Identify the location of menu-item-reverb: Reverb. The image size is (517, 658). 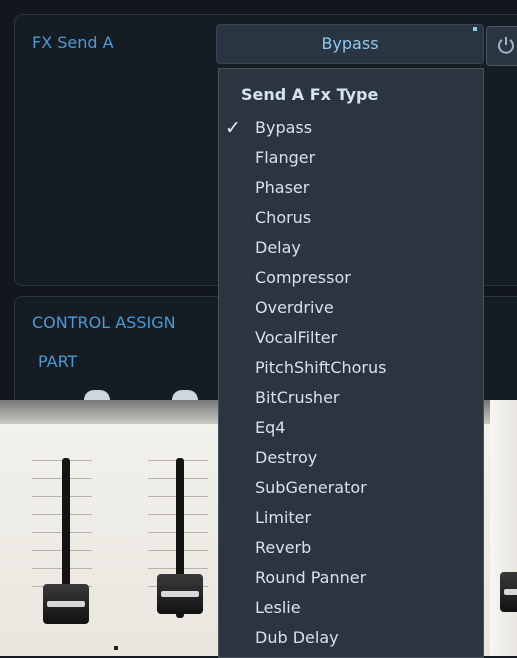
(352, 549).